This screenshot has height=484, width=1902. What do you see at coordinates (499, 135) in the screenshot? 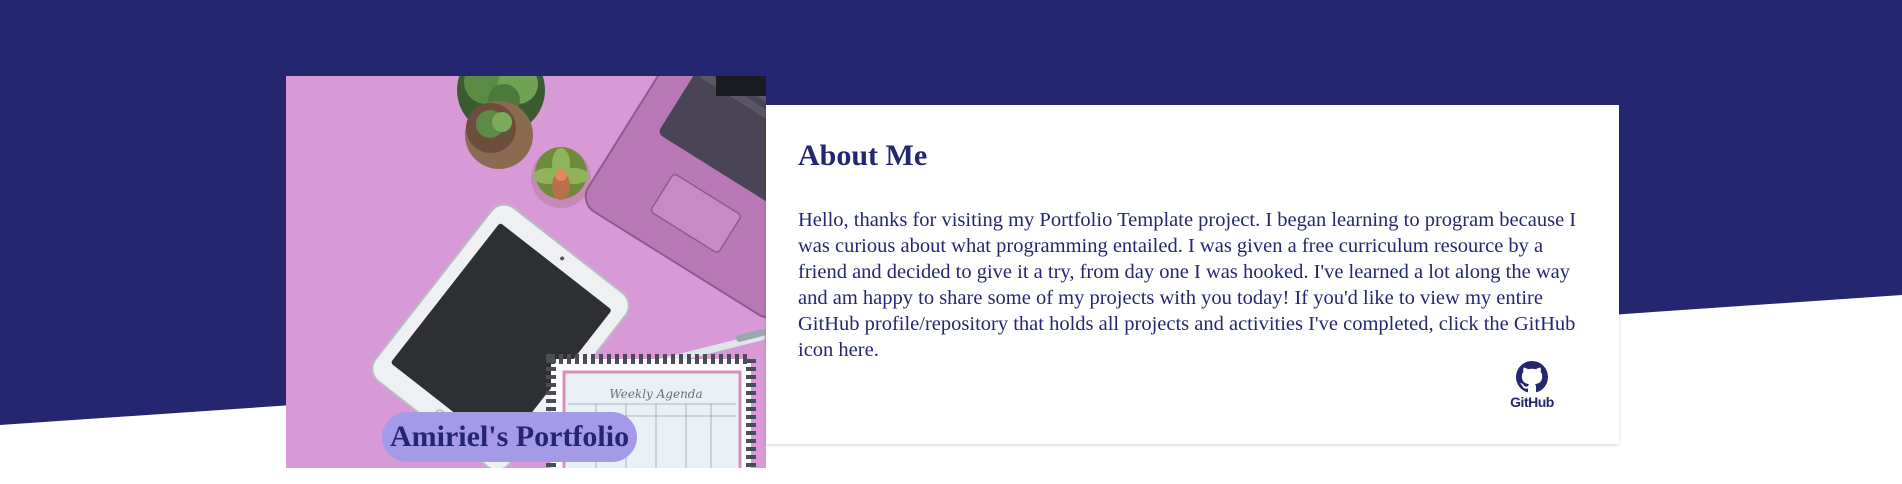
I see `plant-pot-cactus` at bounding box center [499, 135].